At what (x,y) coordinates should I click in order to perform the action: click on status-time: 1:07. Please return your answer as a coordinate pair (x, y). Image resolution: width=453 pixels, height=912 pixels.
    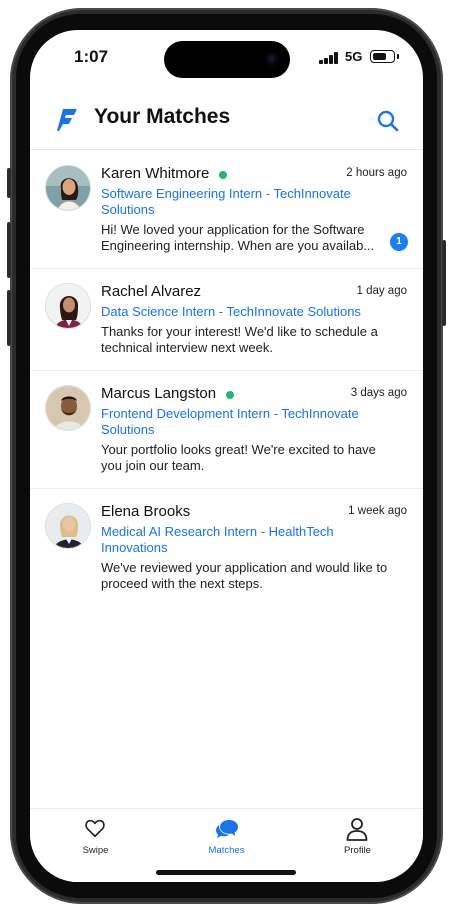
    Looking at the image, I should click on (91, 56).